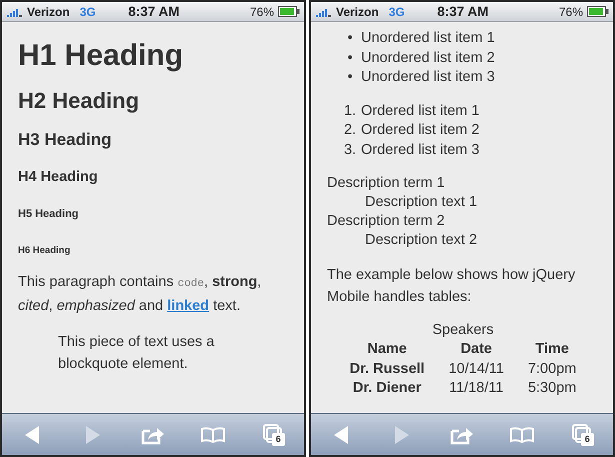  What do you see at coordinates (350, 150) in the screenshot?
I see `list-marker: 3.` at bounding box center [350, 150].